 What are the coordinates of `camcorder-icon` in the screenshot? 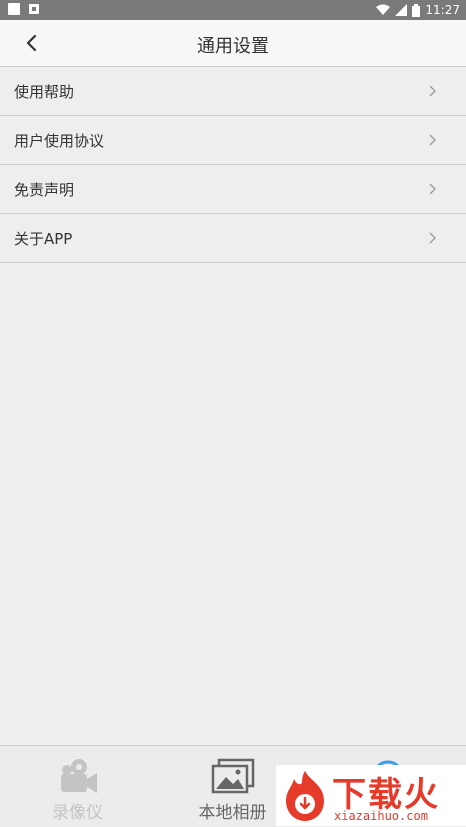 It's located at (78, 776).